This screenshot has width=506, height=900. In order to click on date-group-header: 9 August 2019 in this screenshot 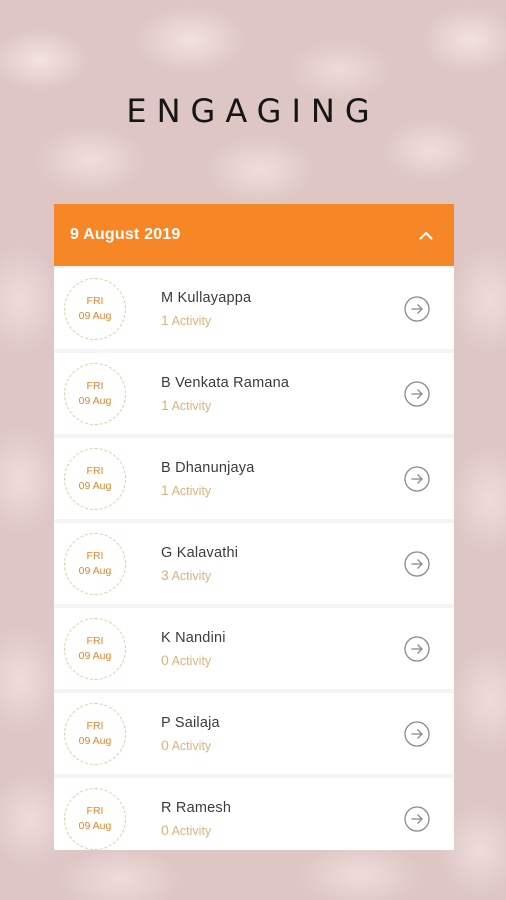, I will do `click(254, 235)`.